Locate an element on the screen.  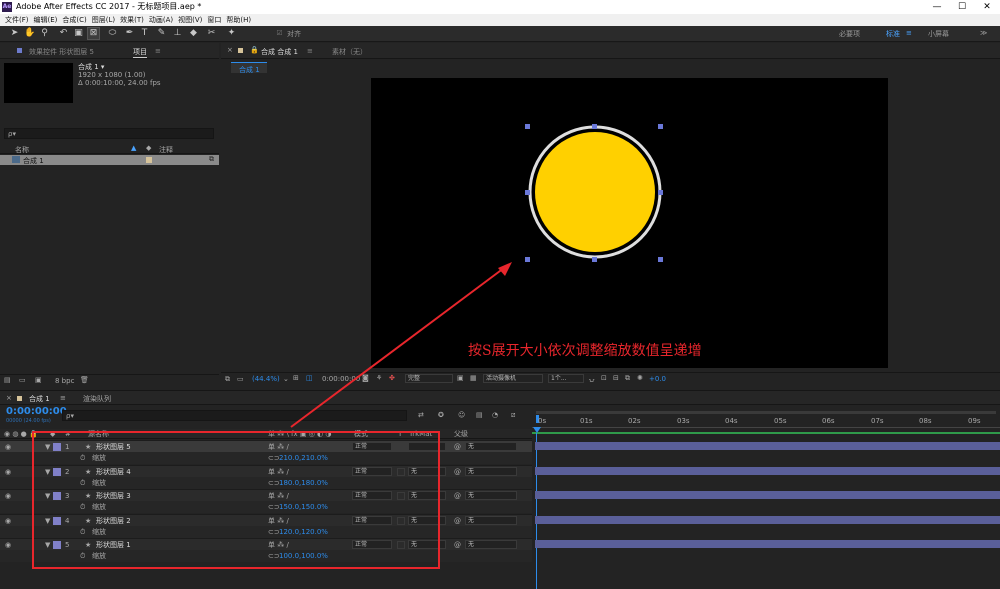
annotation-arrow-layer is located at coordinates (401, 345).